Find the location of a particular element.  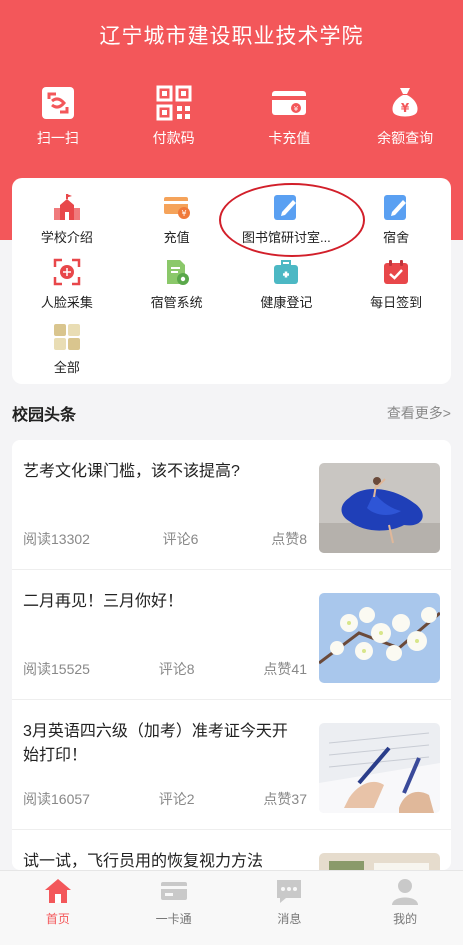

news-item: 二月再见！三月你好！ 阅读15525 评论8 点赞41 is located at coordinates (231, 635).